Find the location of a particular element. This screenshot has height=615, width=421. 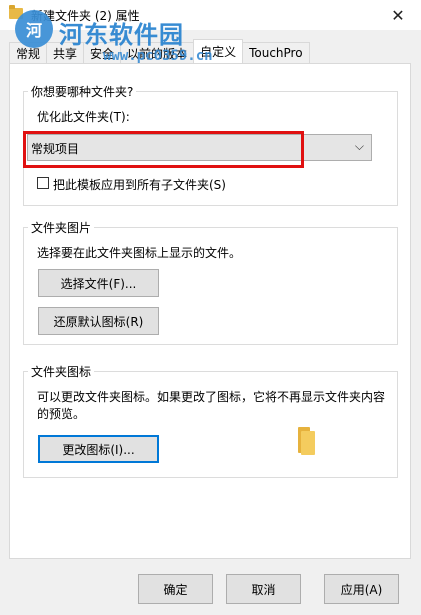

tab-strip: 常规 共享 安全 以前的版本 自定义 TouchPro is located at coordinates (159, 51).